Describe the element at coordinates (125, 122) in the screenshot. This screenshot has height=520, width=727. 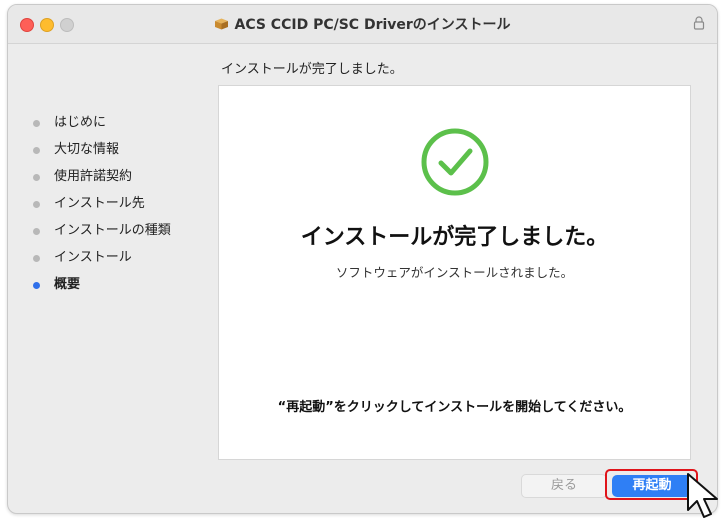
I see `sidebar-step-introduction: はじめに` at that location.